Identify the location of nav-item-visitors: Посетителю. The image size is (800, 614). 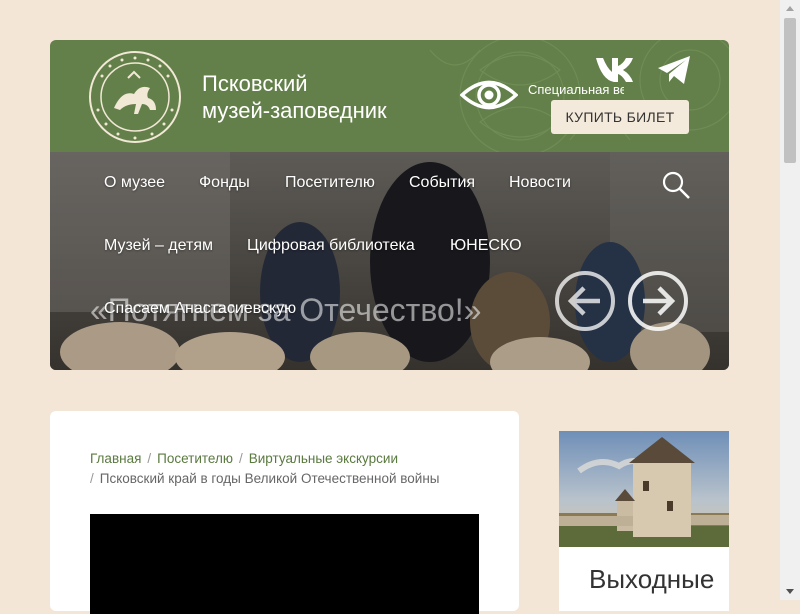
(330, 183).